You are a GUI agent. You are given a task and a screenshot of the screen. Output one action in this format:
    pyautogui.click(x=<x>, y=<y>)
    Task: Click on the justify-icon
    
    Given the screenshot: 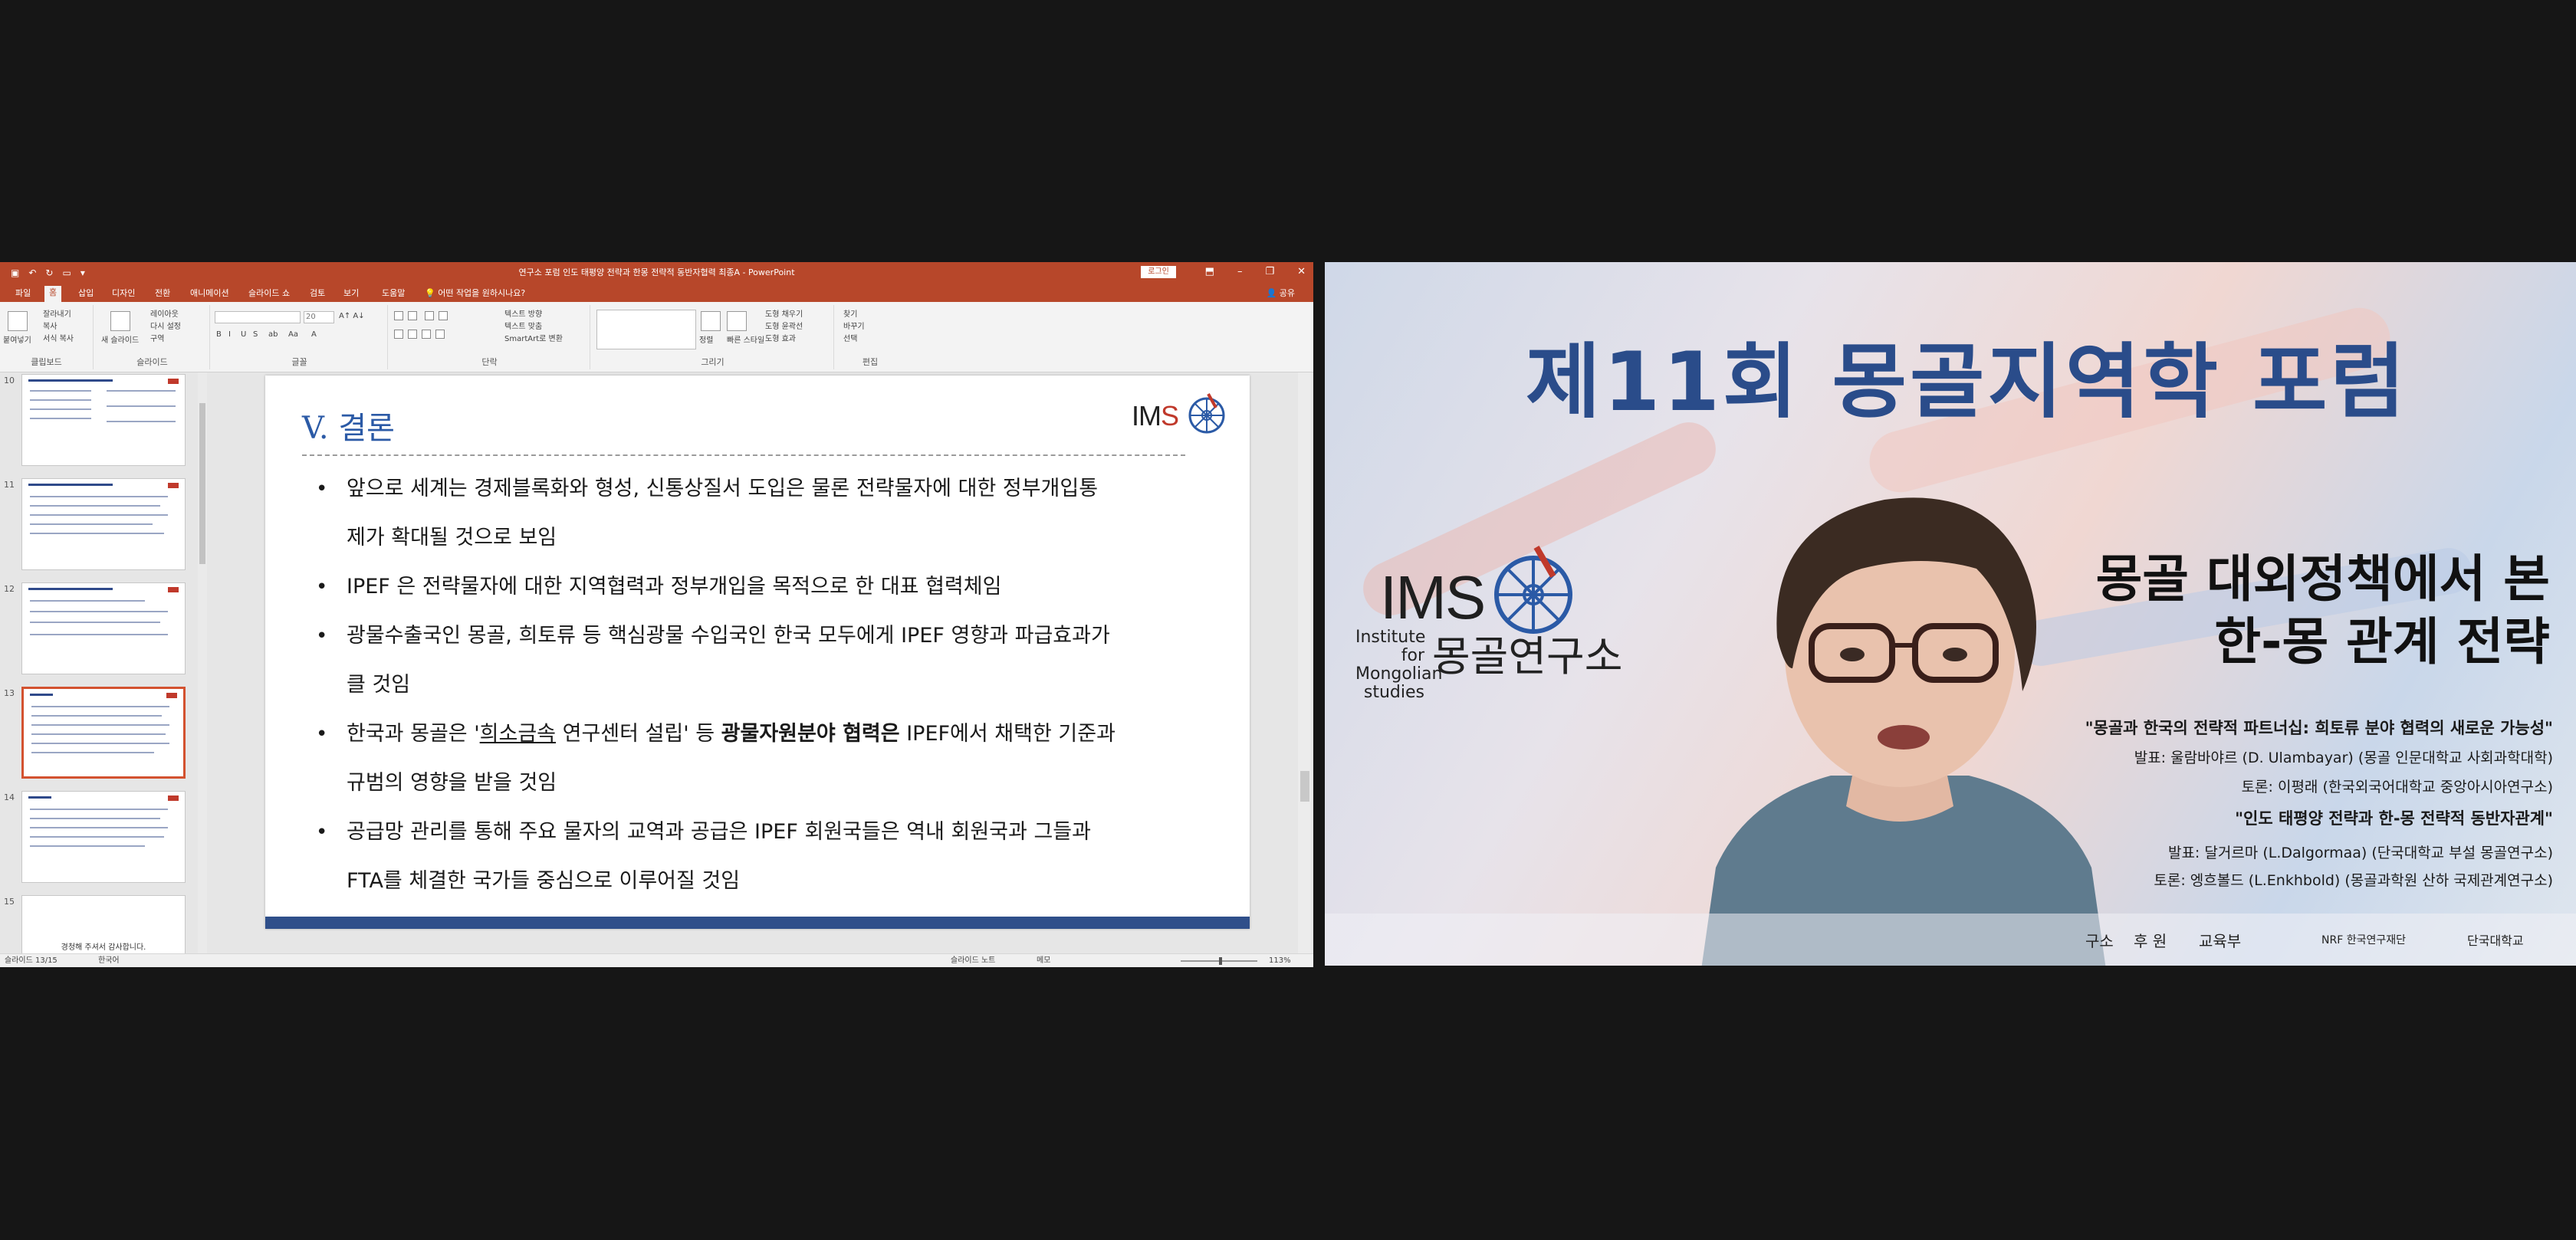 What is the action you would take?
    pyautogui.click(x=440, y=335)
    